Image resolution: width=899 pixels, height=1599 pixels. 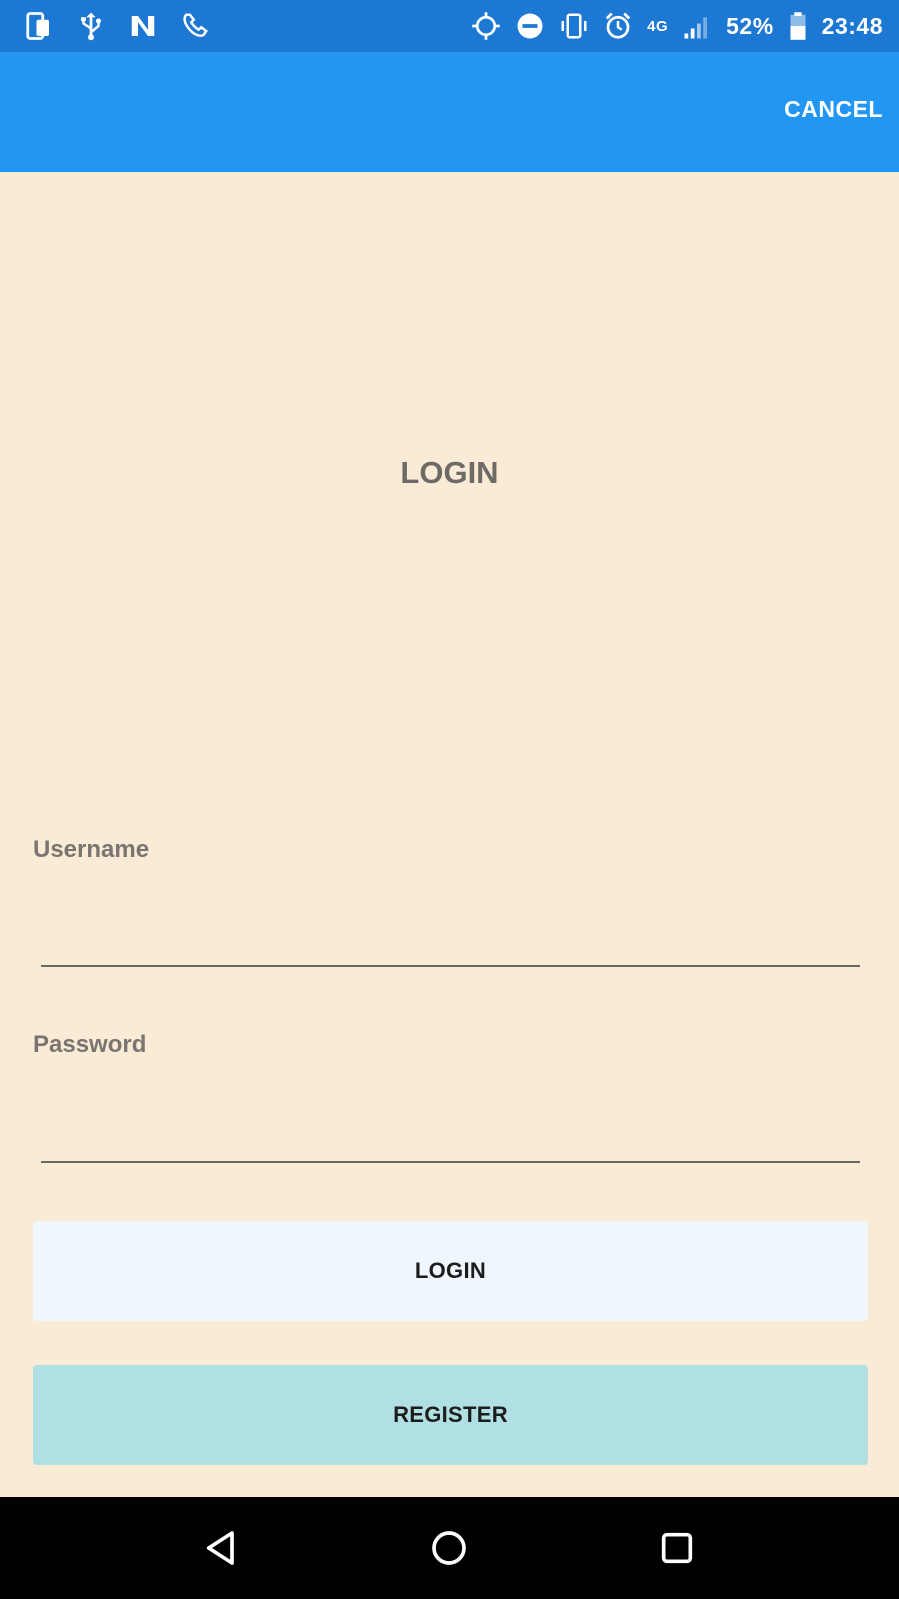 What do you see at coordinates (486, 26) in the screenshot?
I see `location-icon` at bounding box center [486, 26].